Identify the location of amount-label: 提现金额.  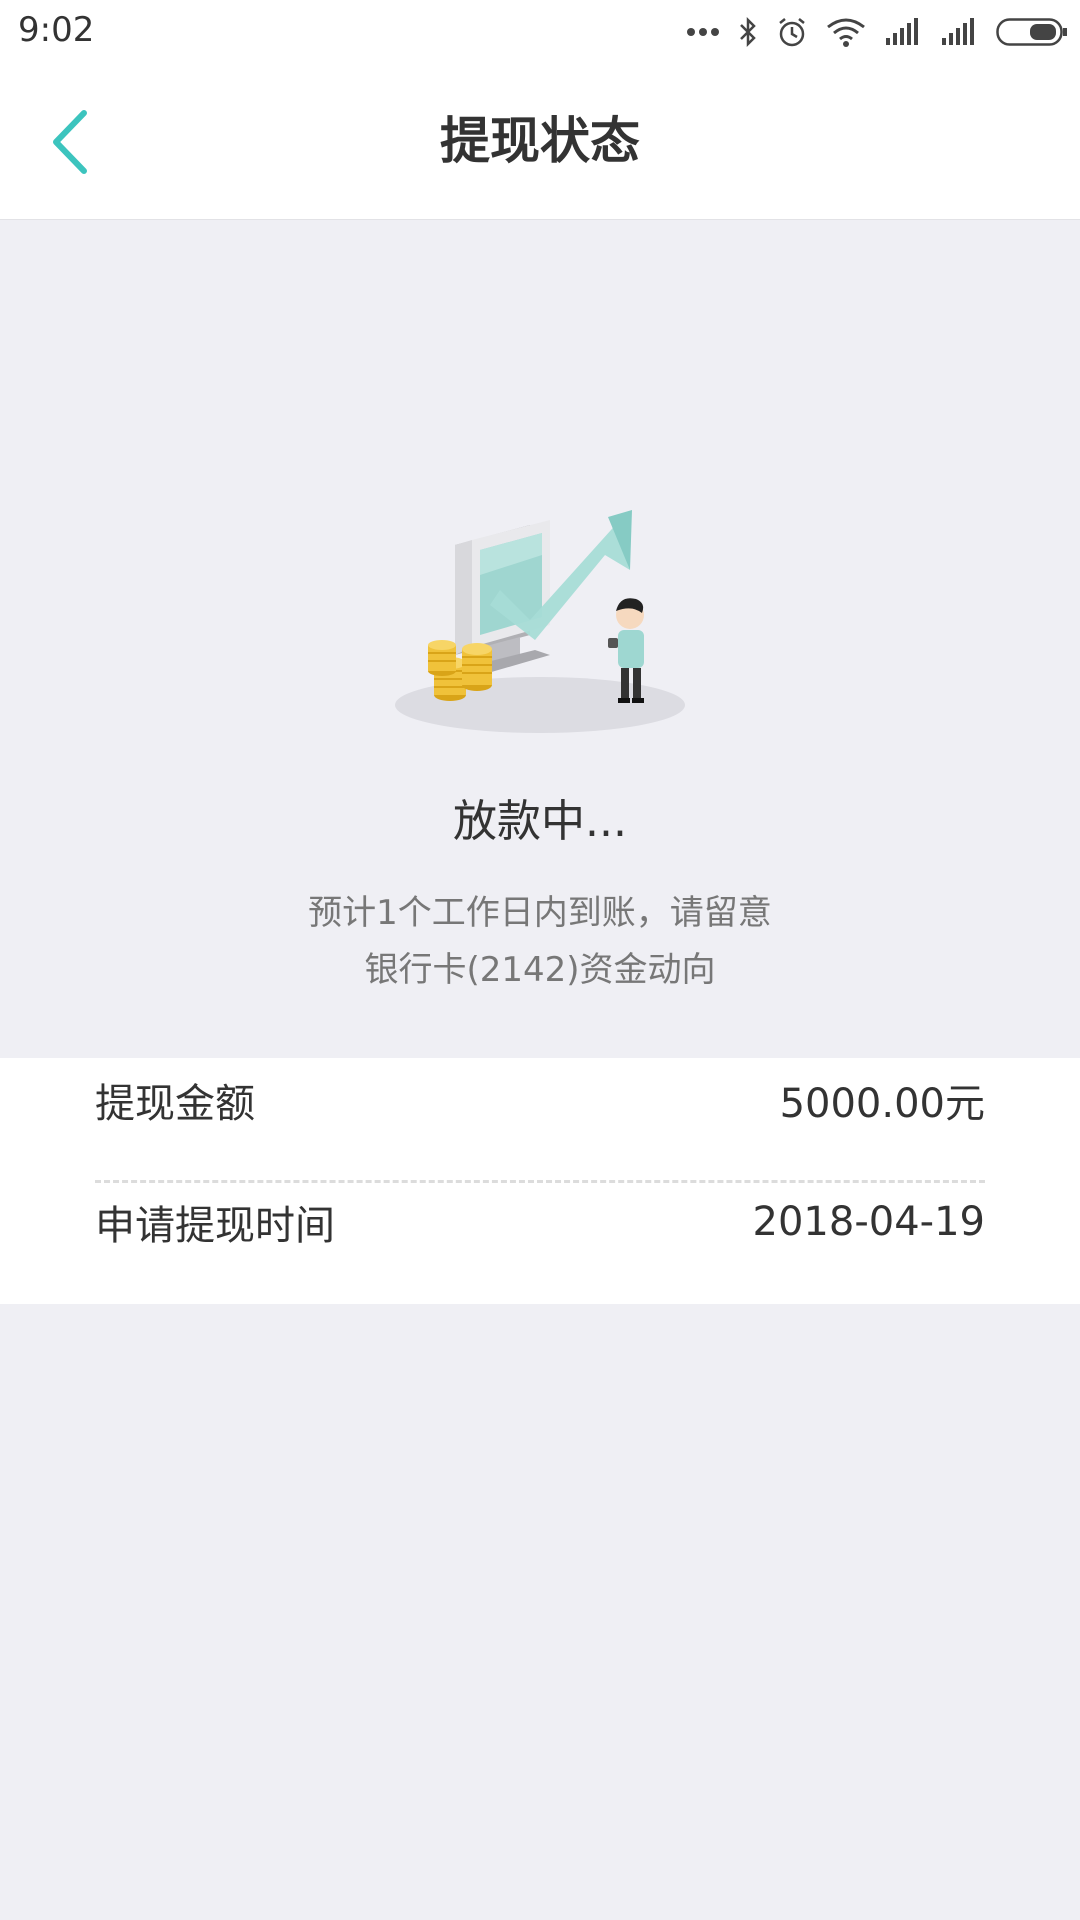
(175, 1104).